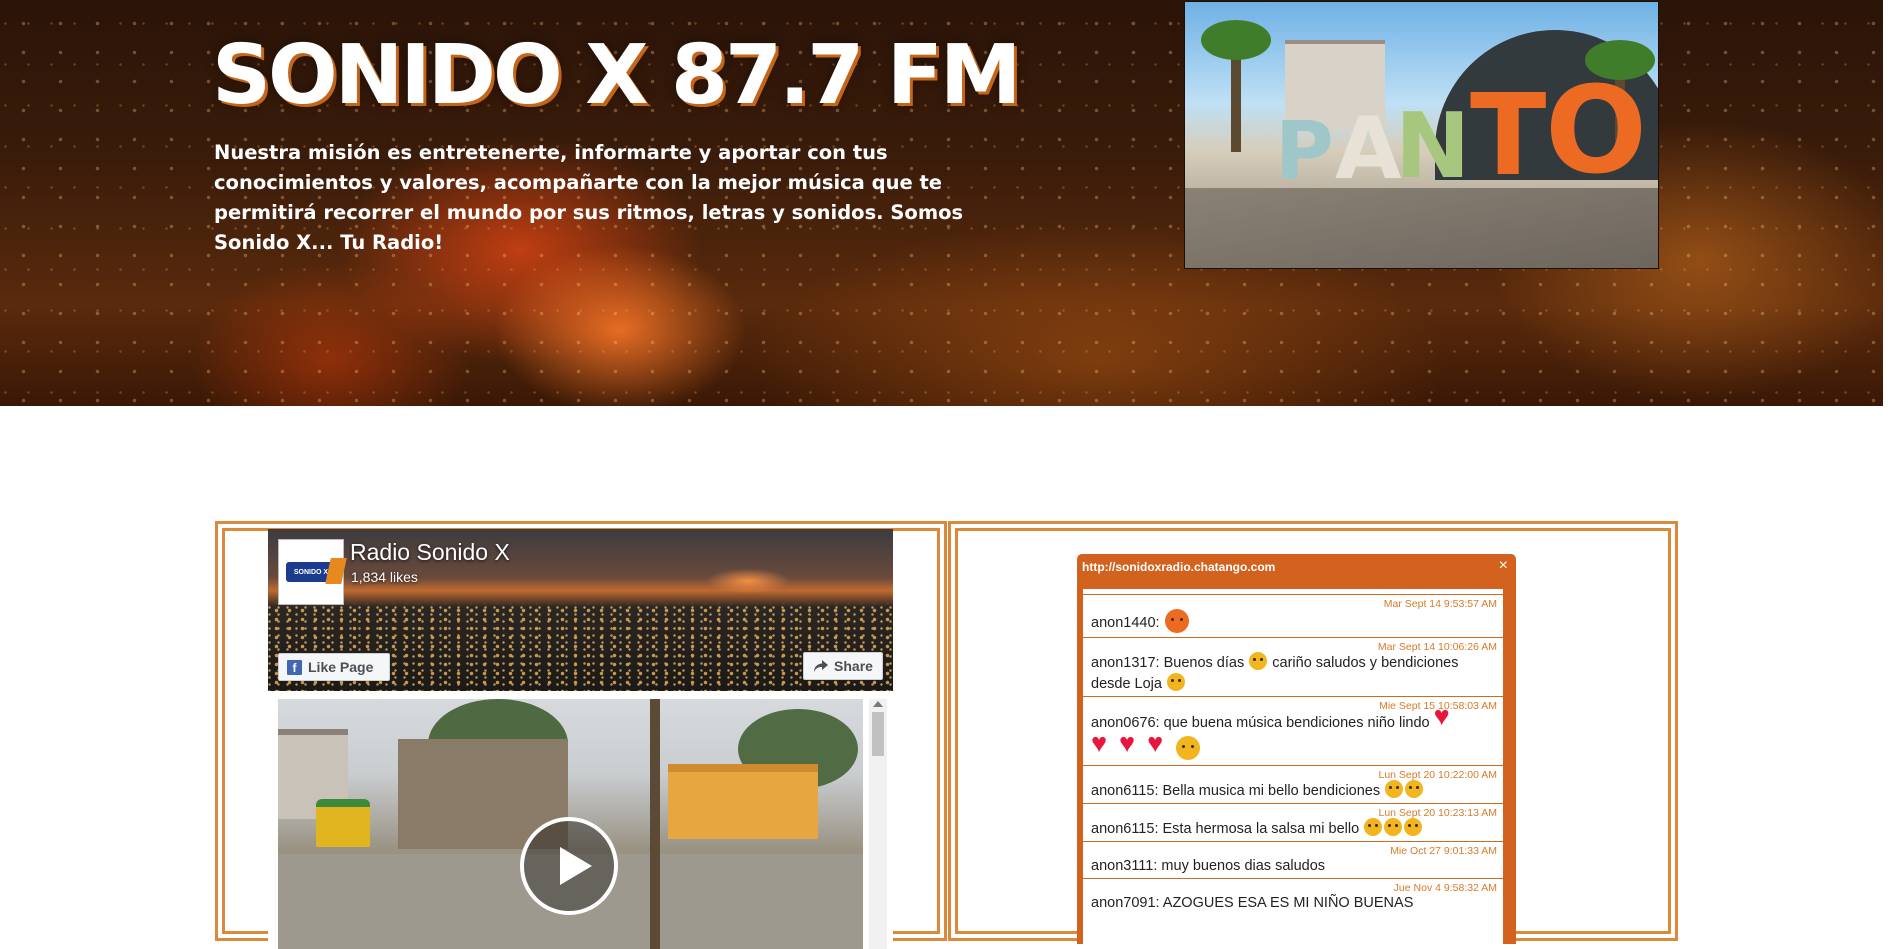 This screenshot has width=1899, height=949. What do you see at coordinates (878, 704) in the screenshot?
I see `scroll-up-icon` at bounding box center [878, 704].